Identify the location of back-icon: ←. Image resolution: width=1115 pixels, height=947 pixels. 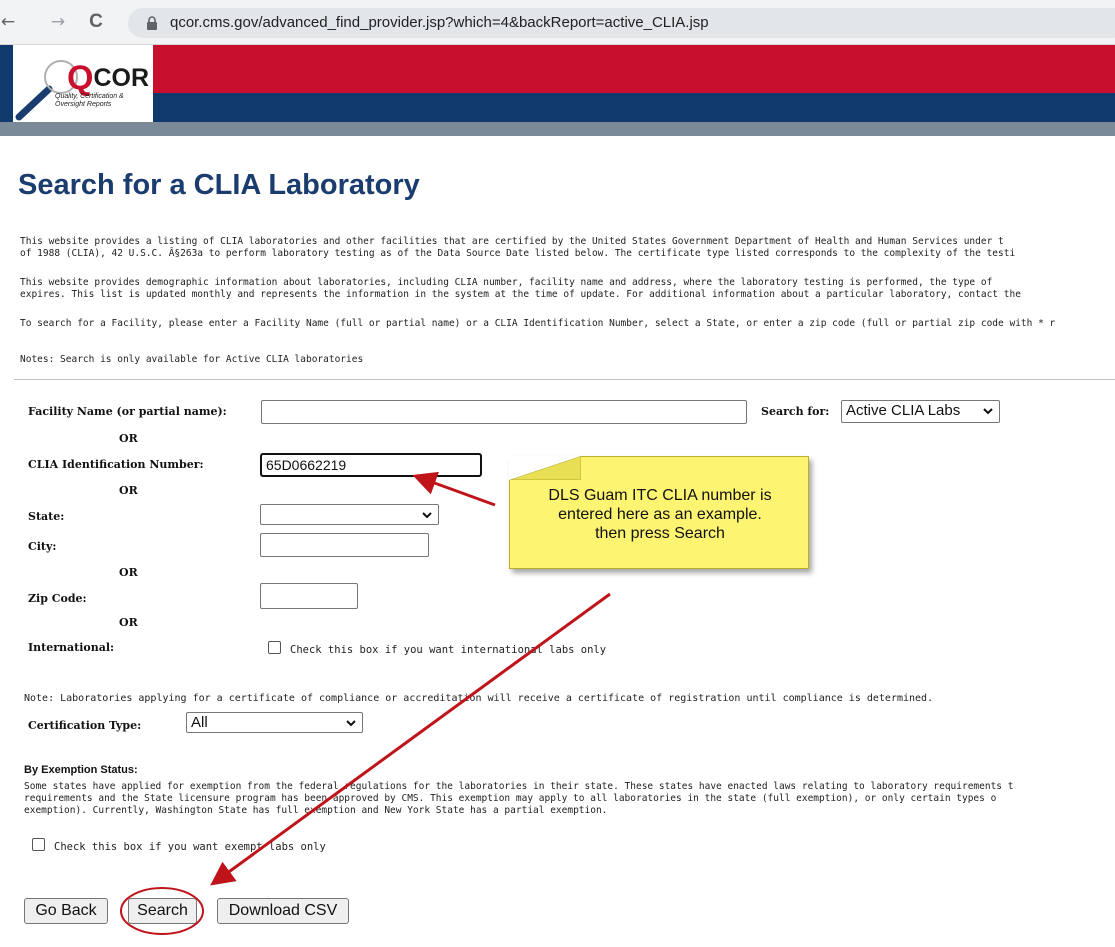
(10, 22).